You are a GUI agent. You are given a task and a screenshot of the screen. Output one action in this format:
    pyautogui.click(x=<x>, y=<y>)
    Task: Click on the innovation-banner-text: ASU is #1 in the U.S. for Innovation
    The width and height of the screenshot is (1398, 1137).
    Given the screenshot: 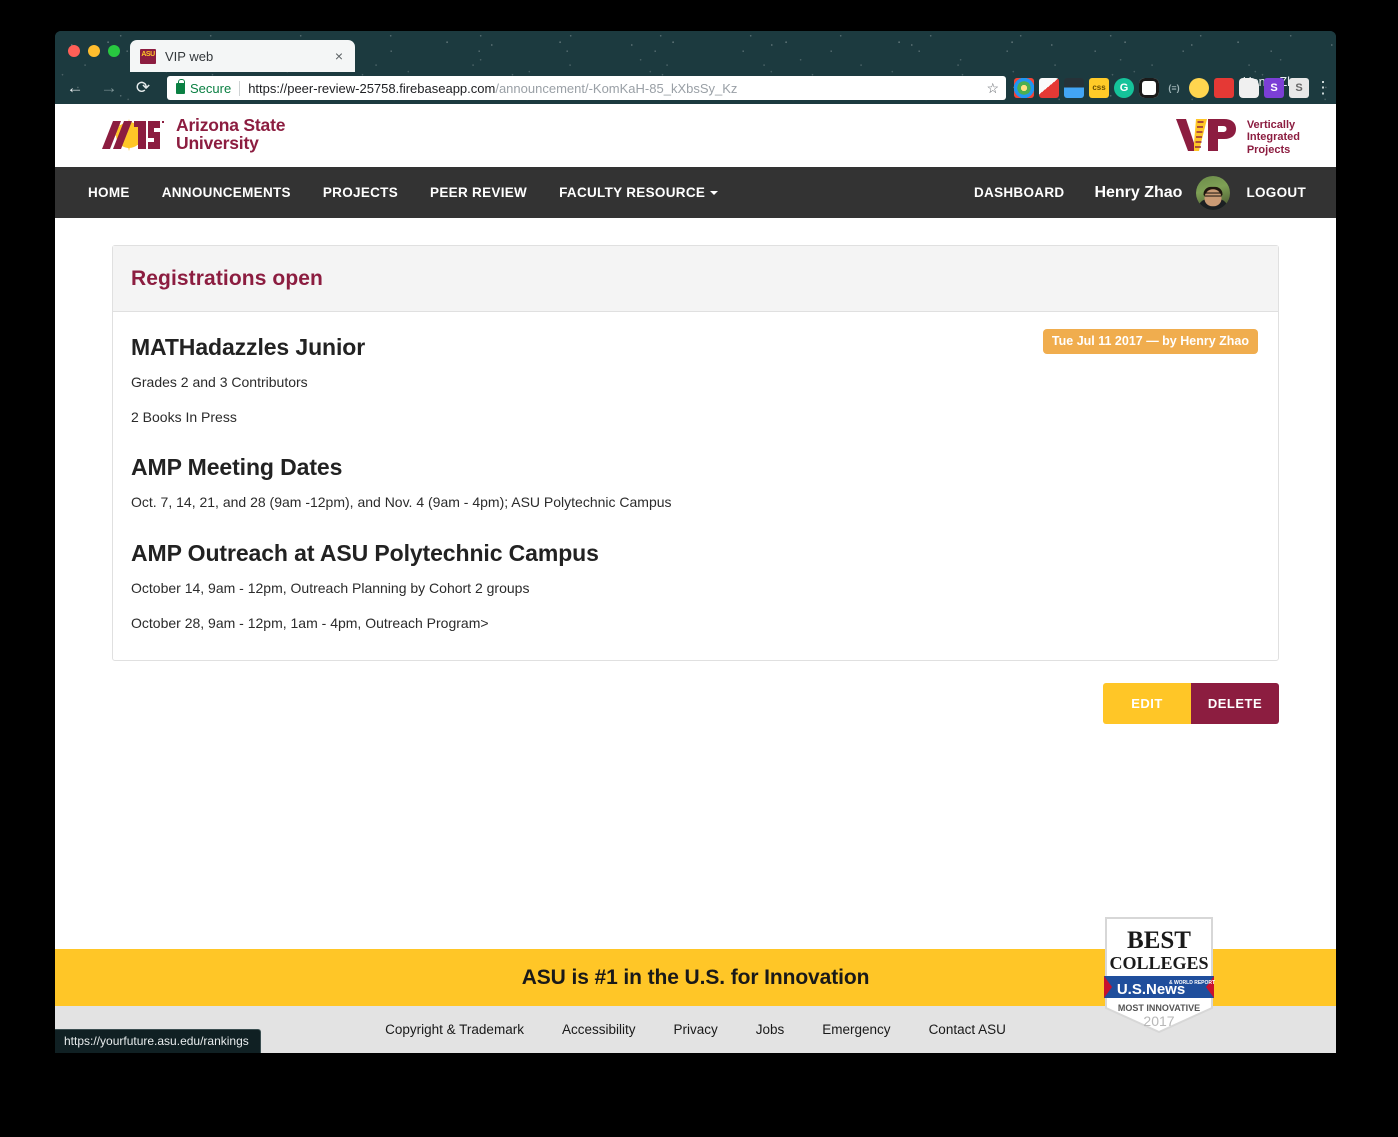 What is the action you would take?
    pyautogui.click(x=695, y=977)
    